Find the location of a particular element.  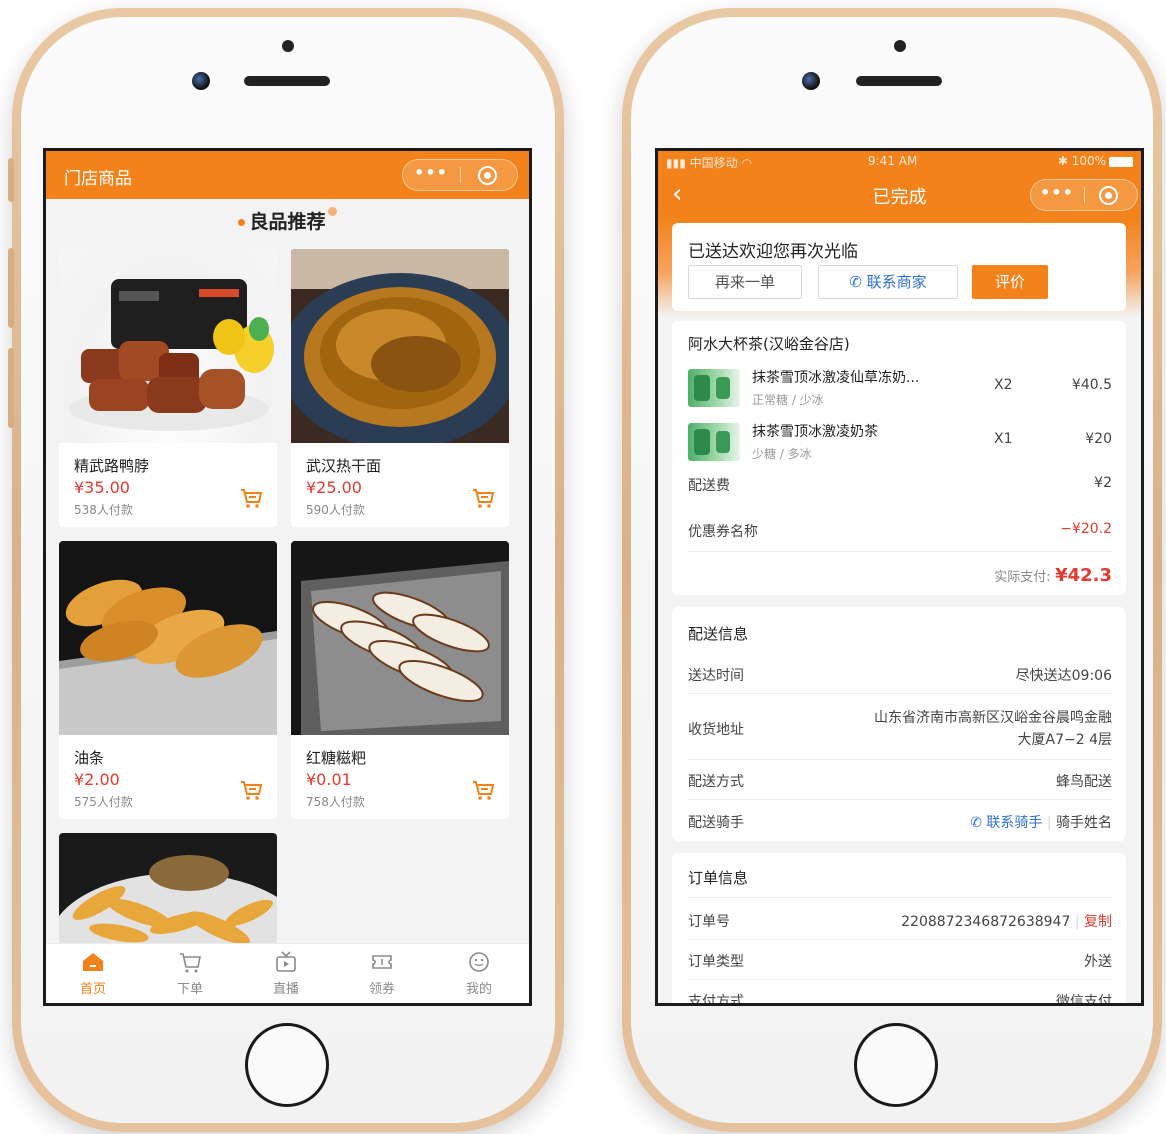

product-price: ¥0.01 is located at coordinates (329, 779).